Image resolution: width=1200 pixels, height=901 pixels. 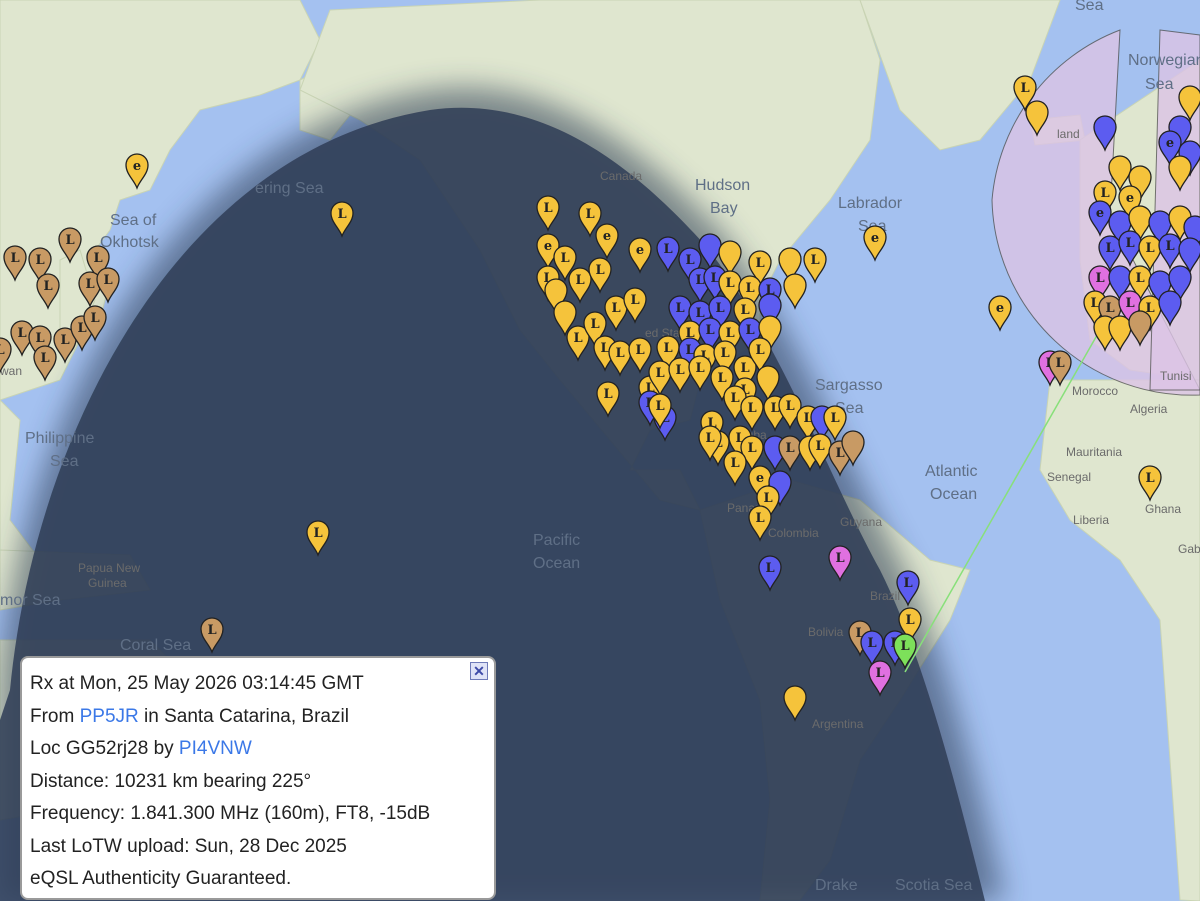 What do you see at coordinates (1094, 452) in the screenshot?
I see `label-mauritania: Mauritania` at bounding box center [1094, 452].